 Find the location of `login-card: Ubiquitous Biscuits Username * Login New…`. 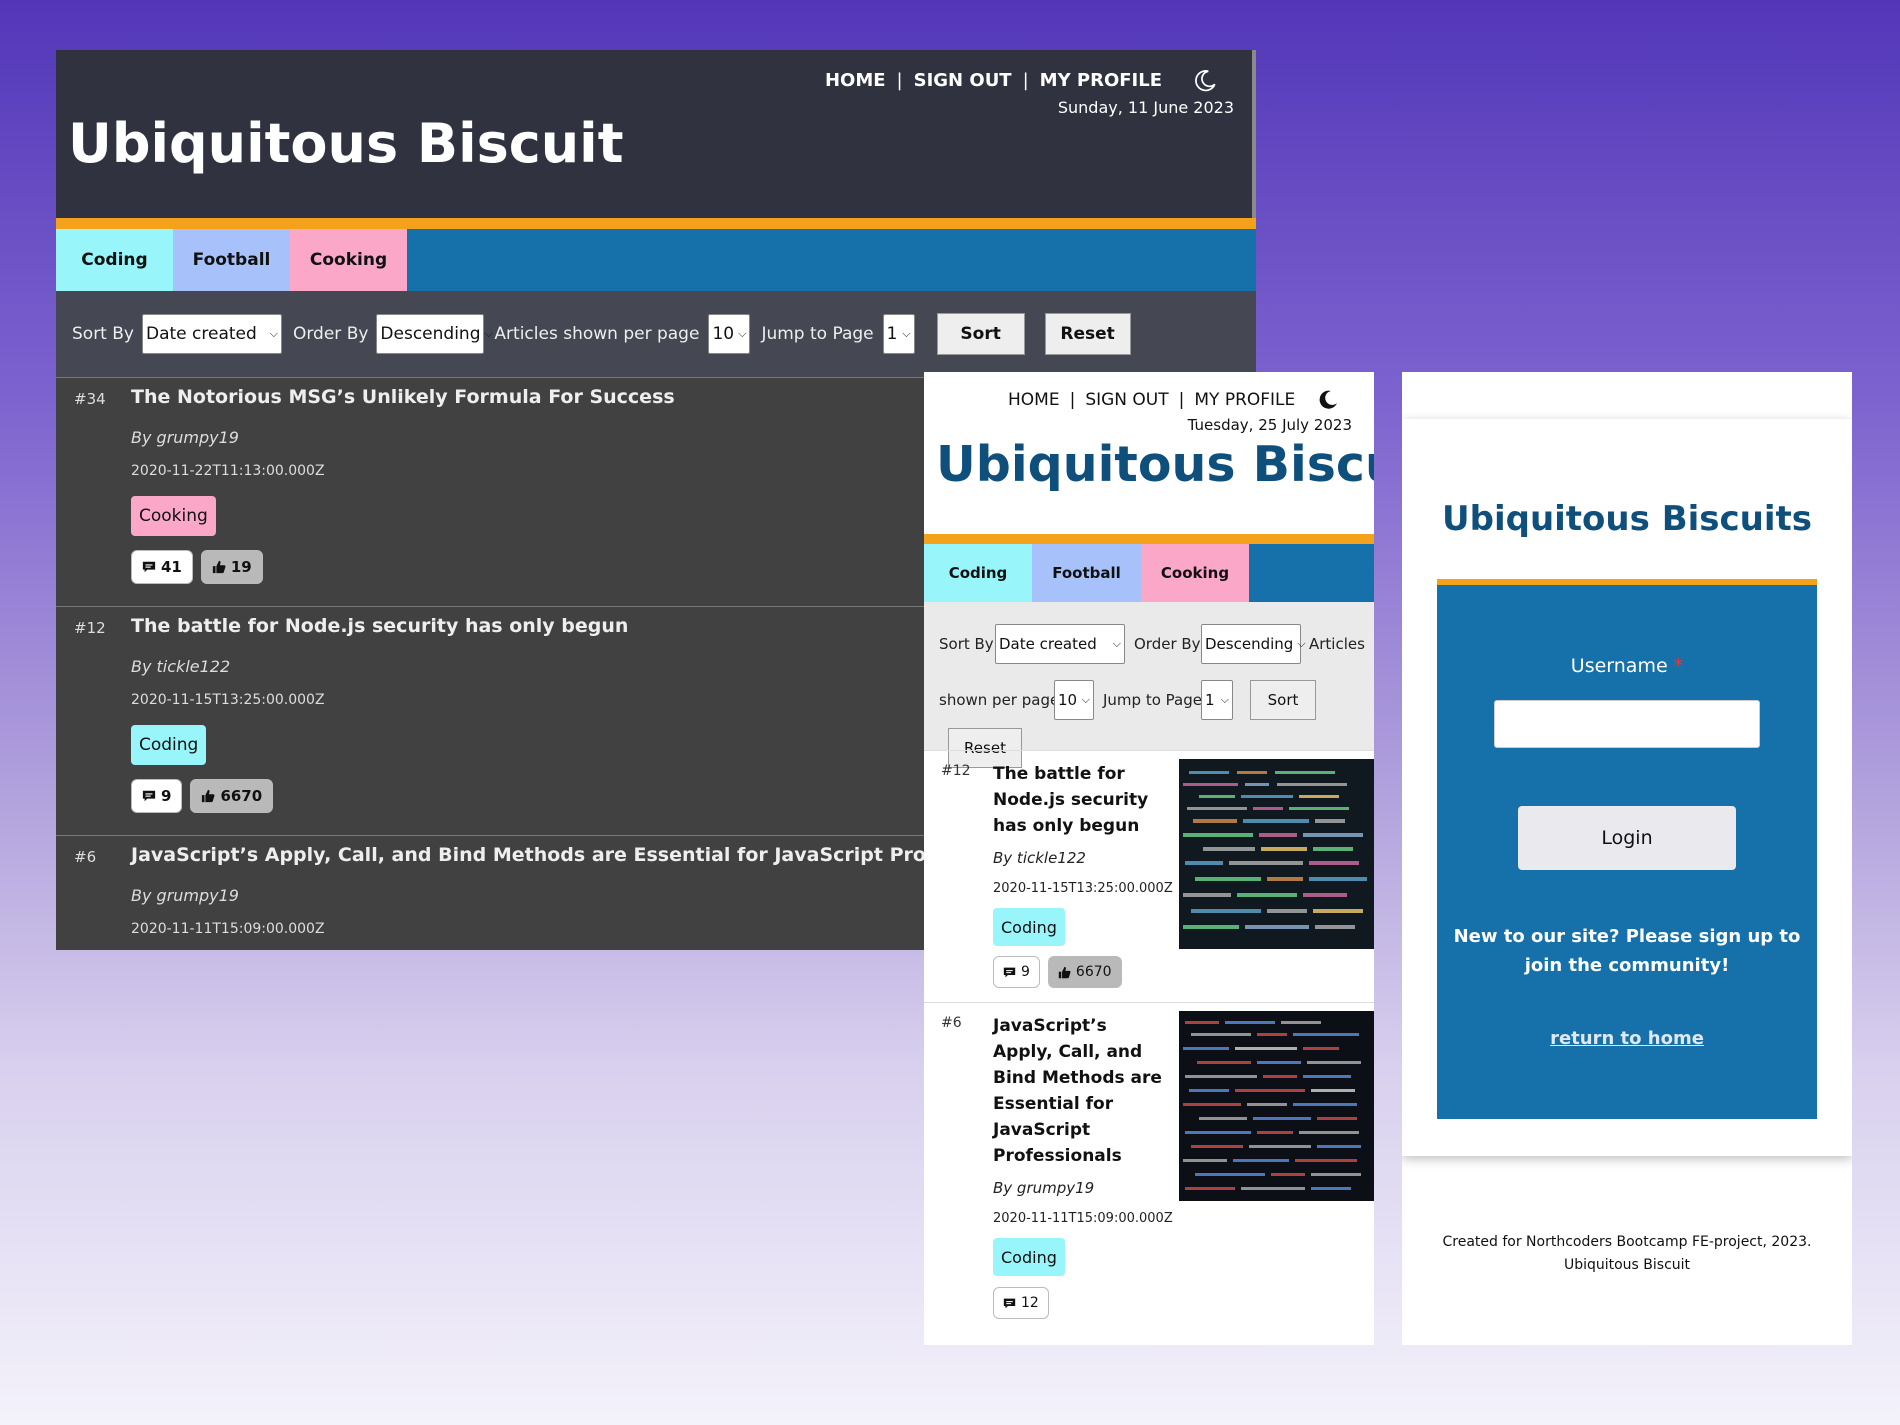

login-card: Ubiquitous Biscuits Username * Login New… is located at coordinates (1627, 787).